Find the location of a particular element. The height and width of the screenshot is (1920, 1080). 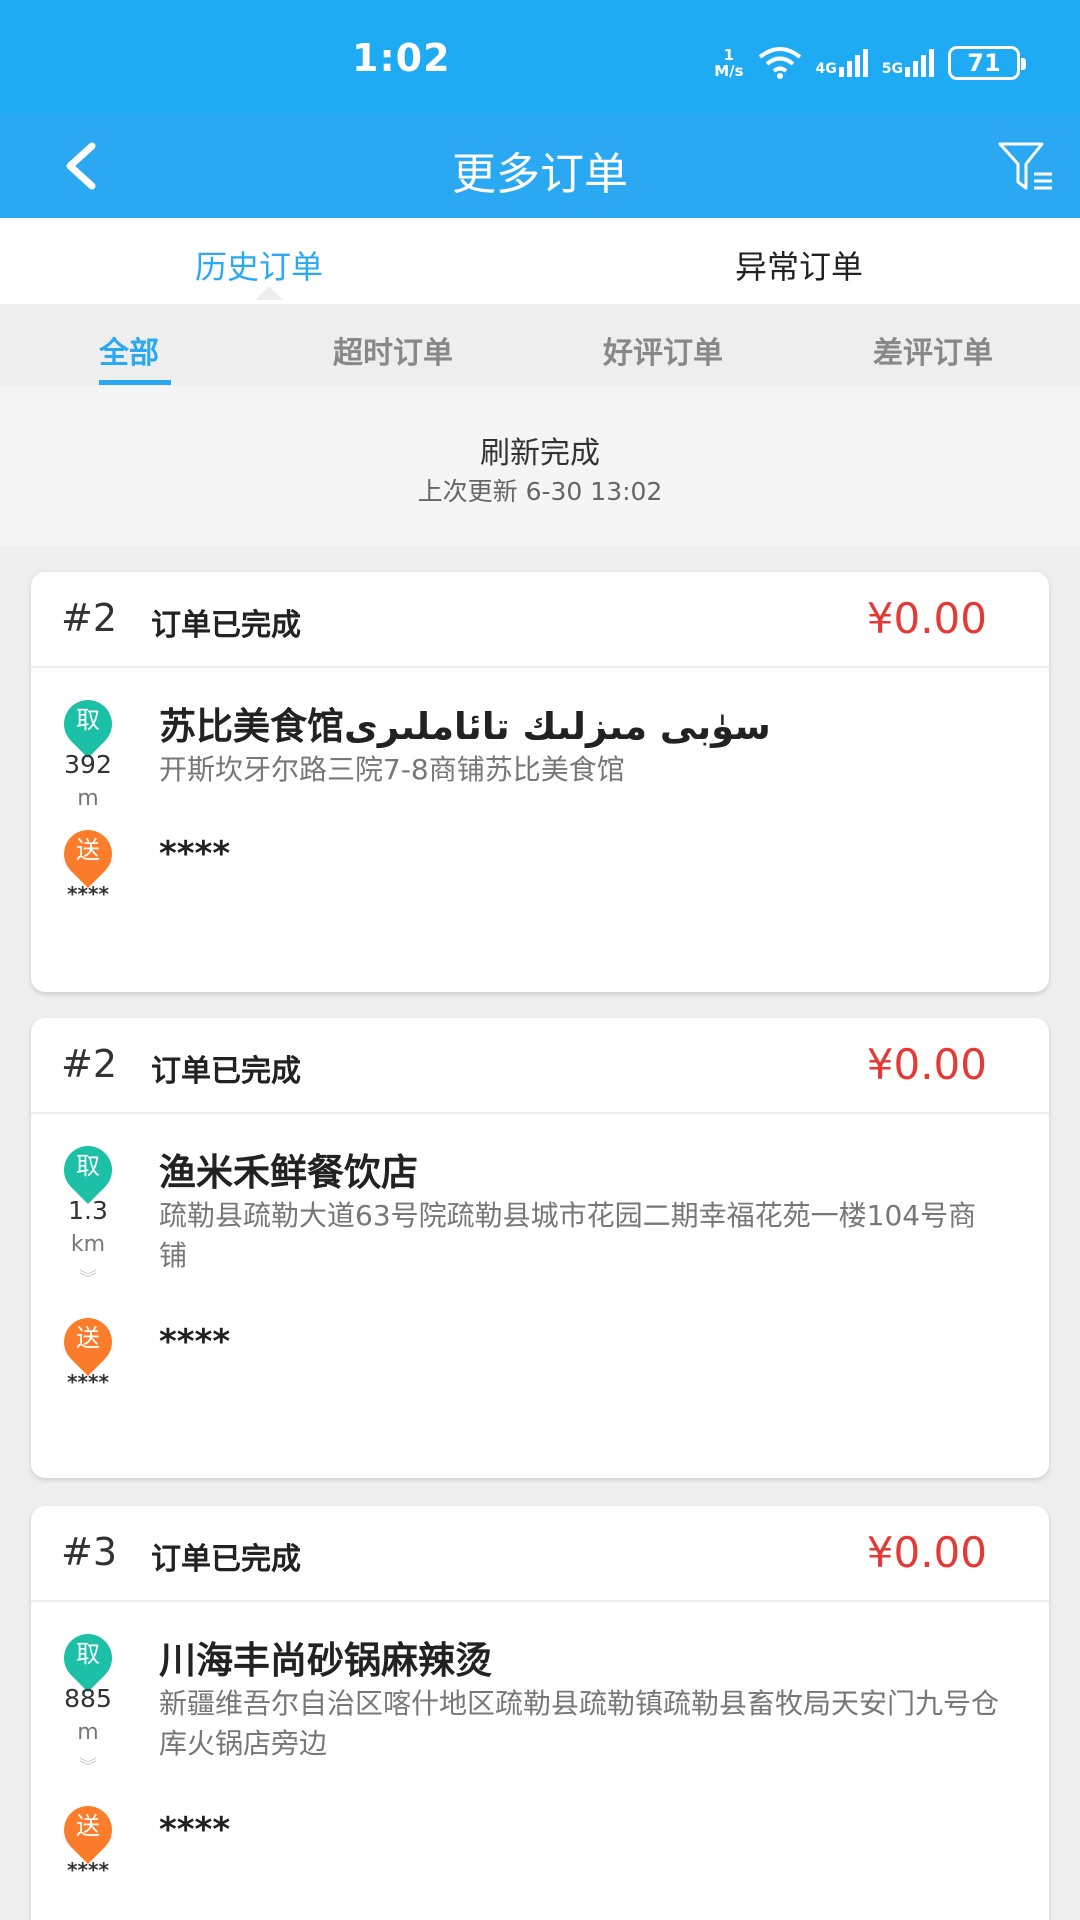

active-tab-indicator is located at coordinates (269, 293).